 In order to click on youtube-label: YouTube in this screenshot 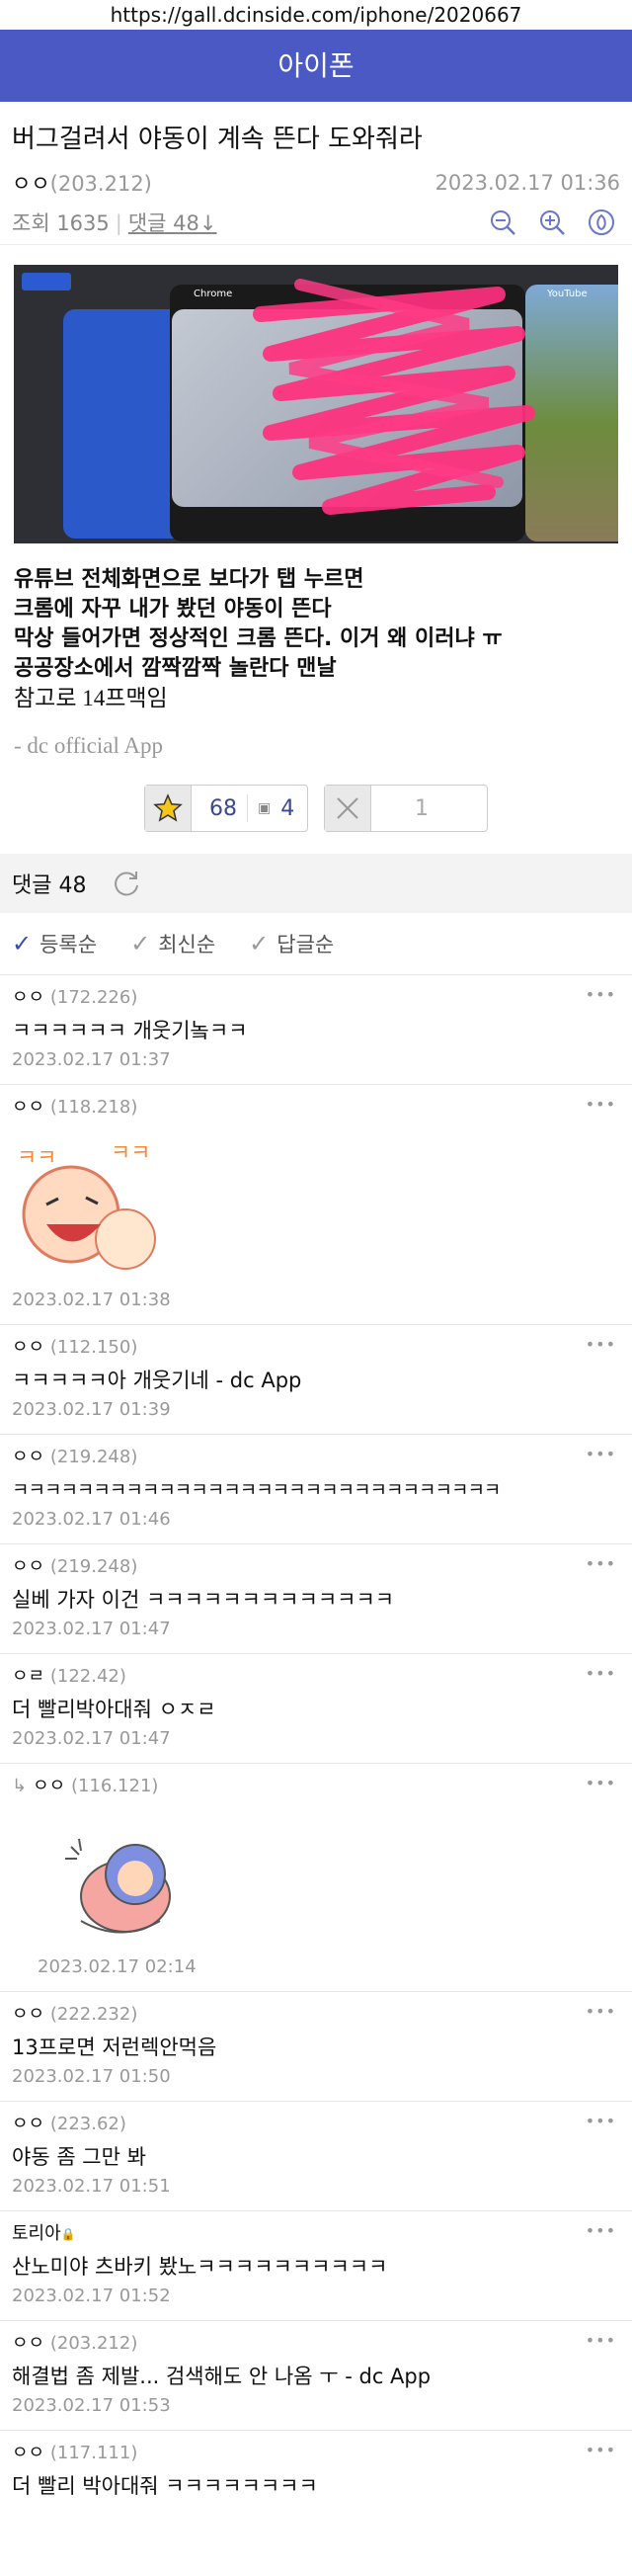, I will do `click(567, 294)`.